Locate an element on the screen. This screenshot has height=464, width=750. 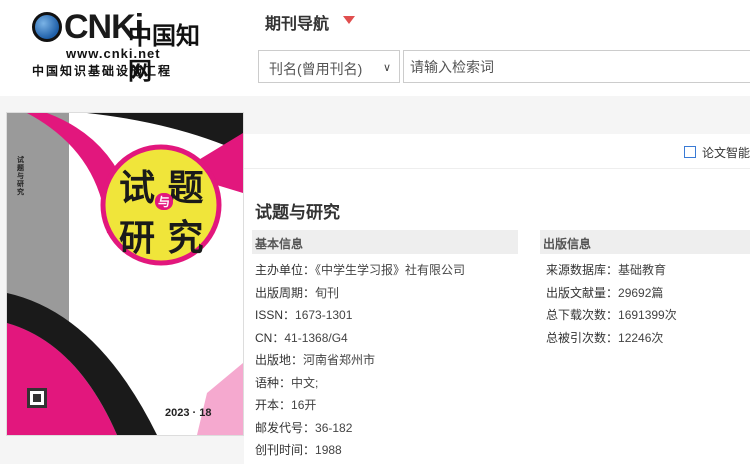
basic-info-row: 创刊时间：1988 is located at coordinates (298, 450).